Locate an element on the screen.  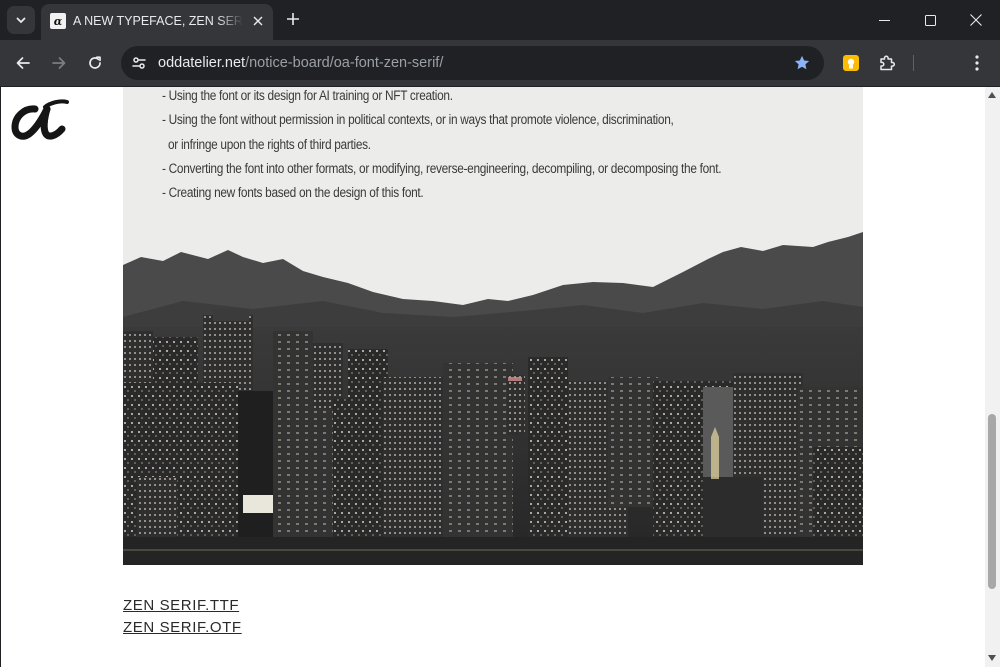
scrollbar-thumb is located at coordinates (992, 501).